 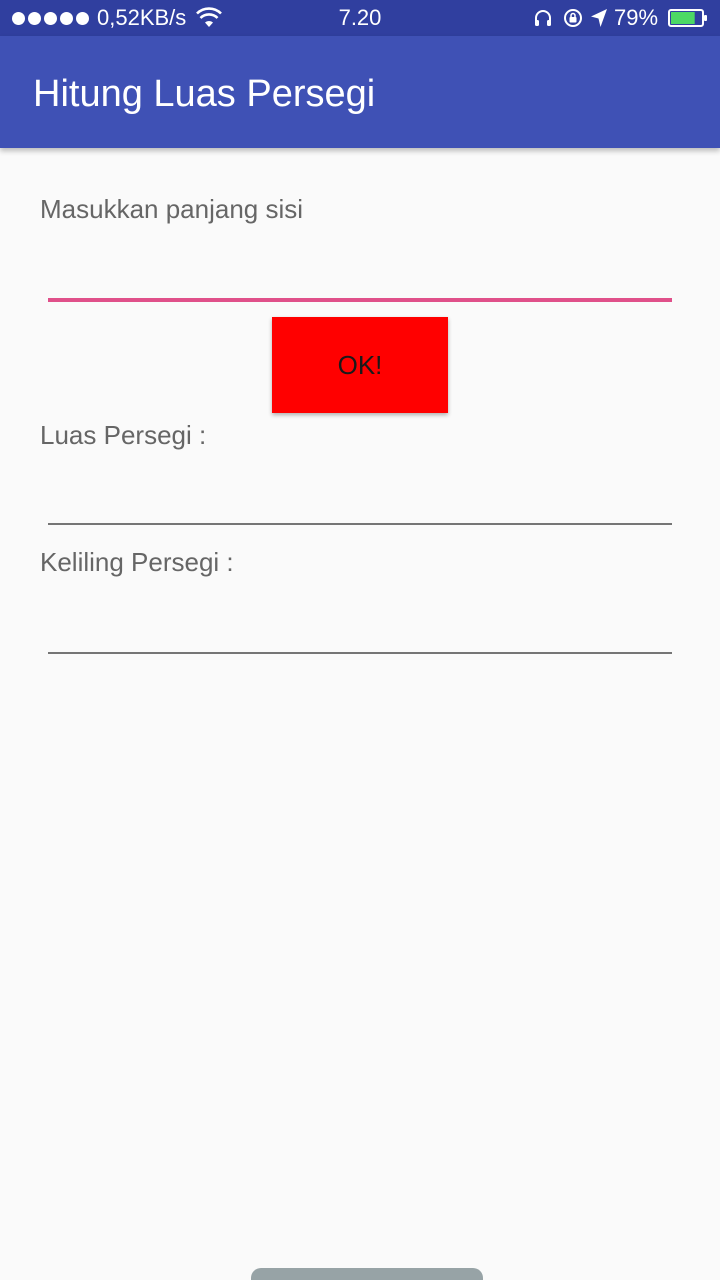 I want to click on battery-percent: 79%, so click(x=636, y=17).